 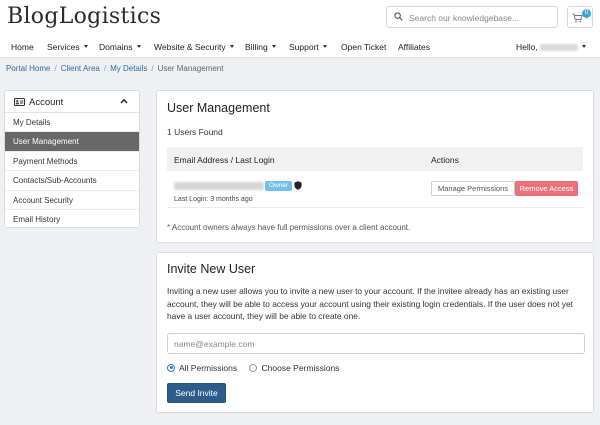 What do you see at coordinates (253, 367) in the screenshot?
I see `choose-permissions-radio` at bounding box center [253, 367].